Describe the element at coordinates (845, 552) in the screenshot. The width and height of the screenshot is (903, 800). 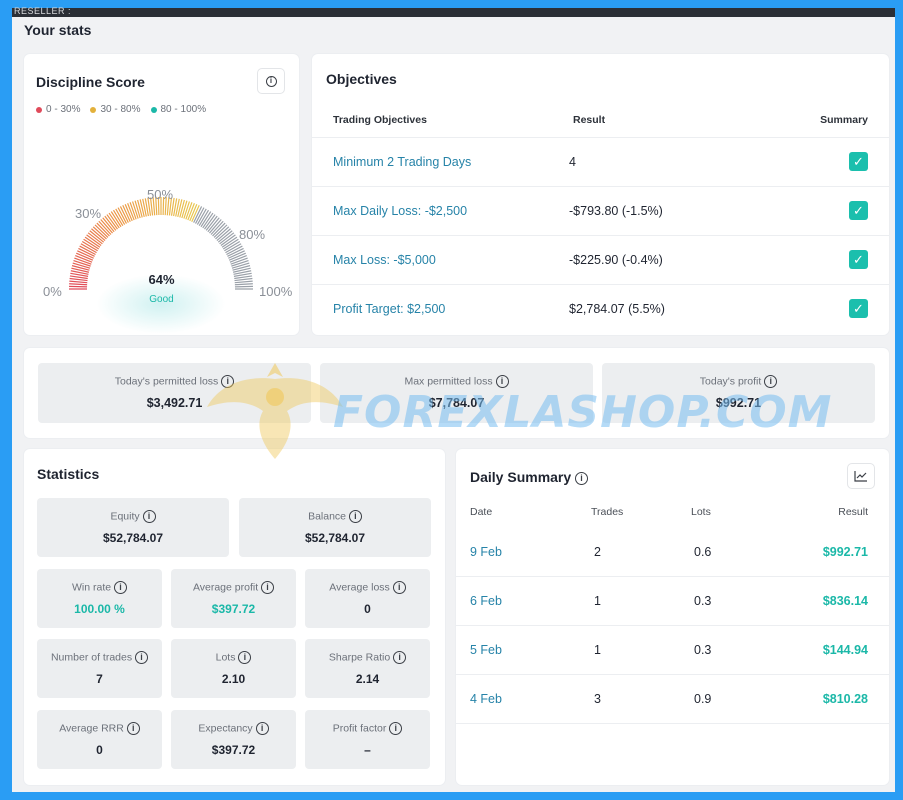
I see `daily-result: $992.71` at that location.